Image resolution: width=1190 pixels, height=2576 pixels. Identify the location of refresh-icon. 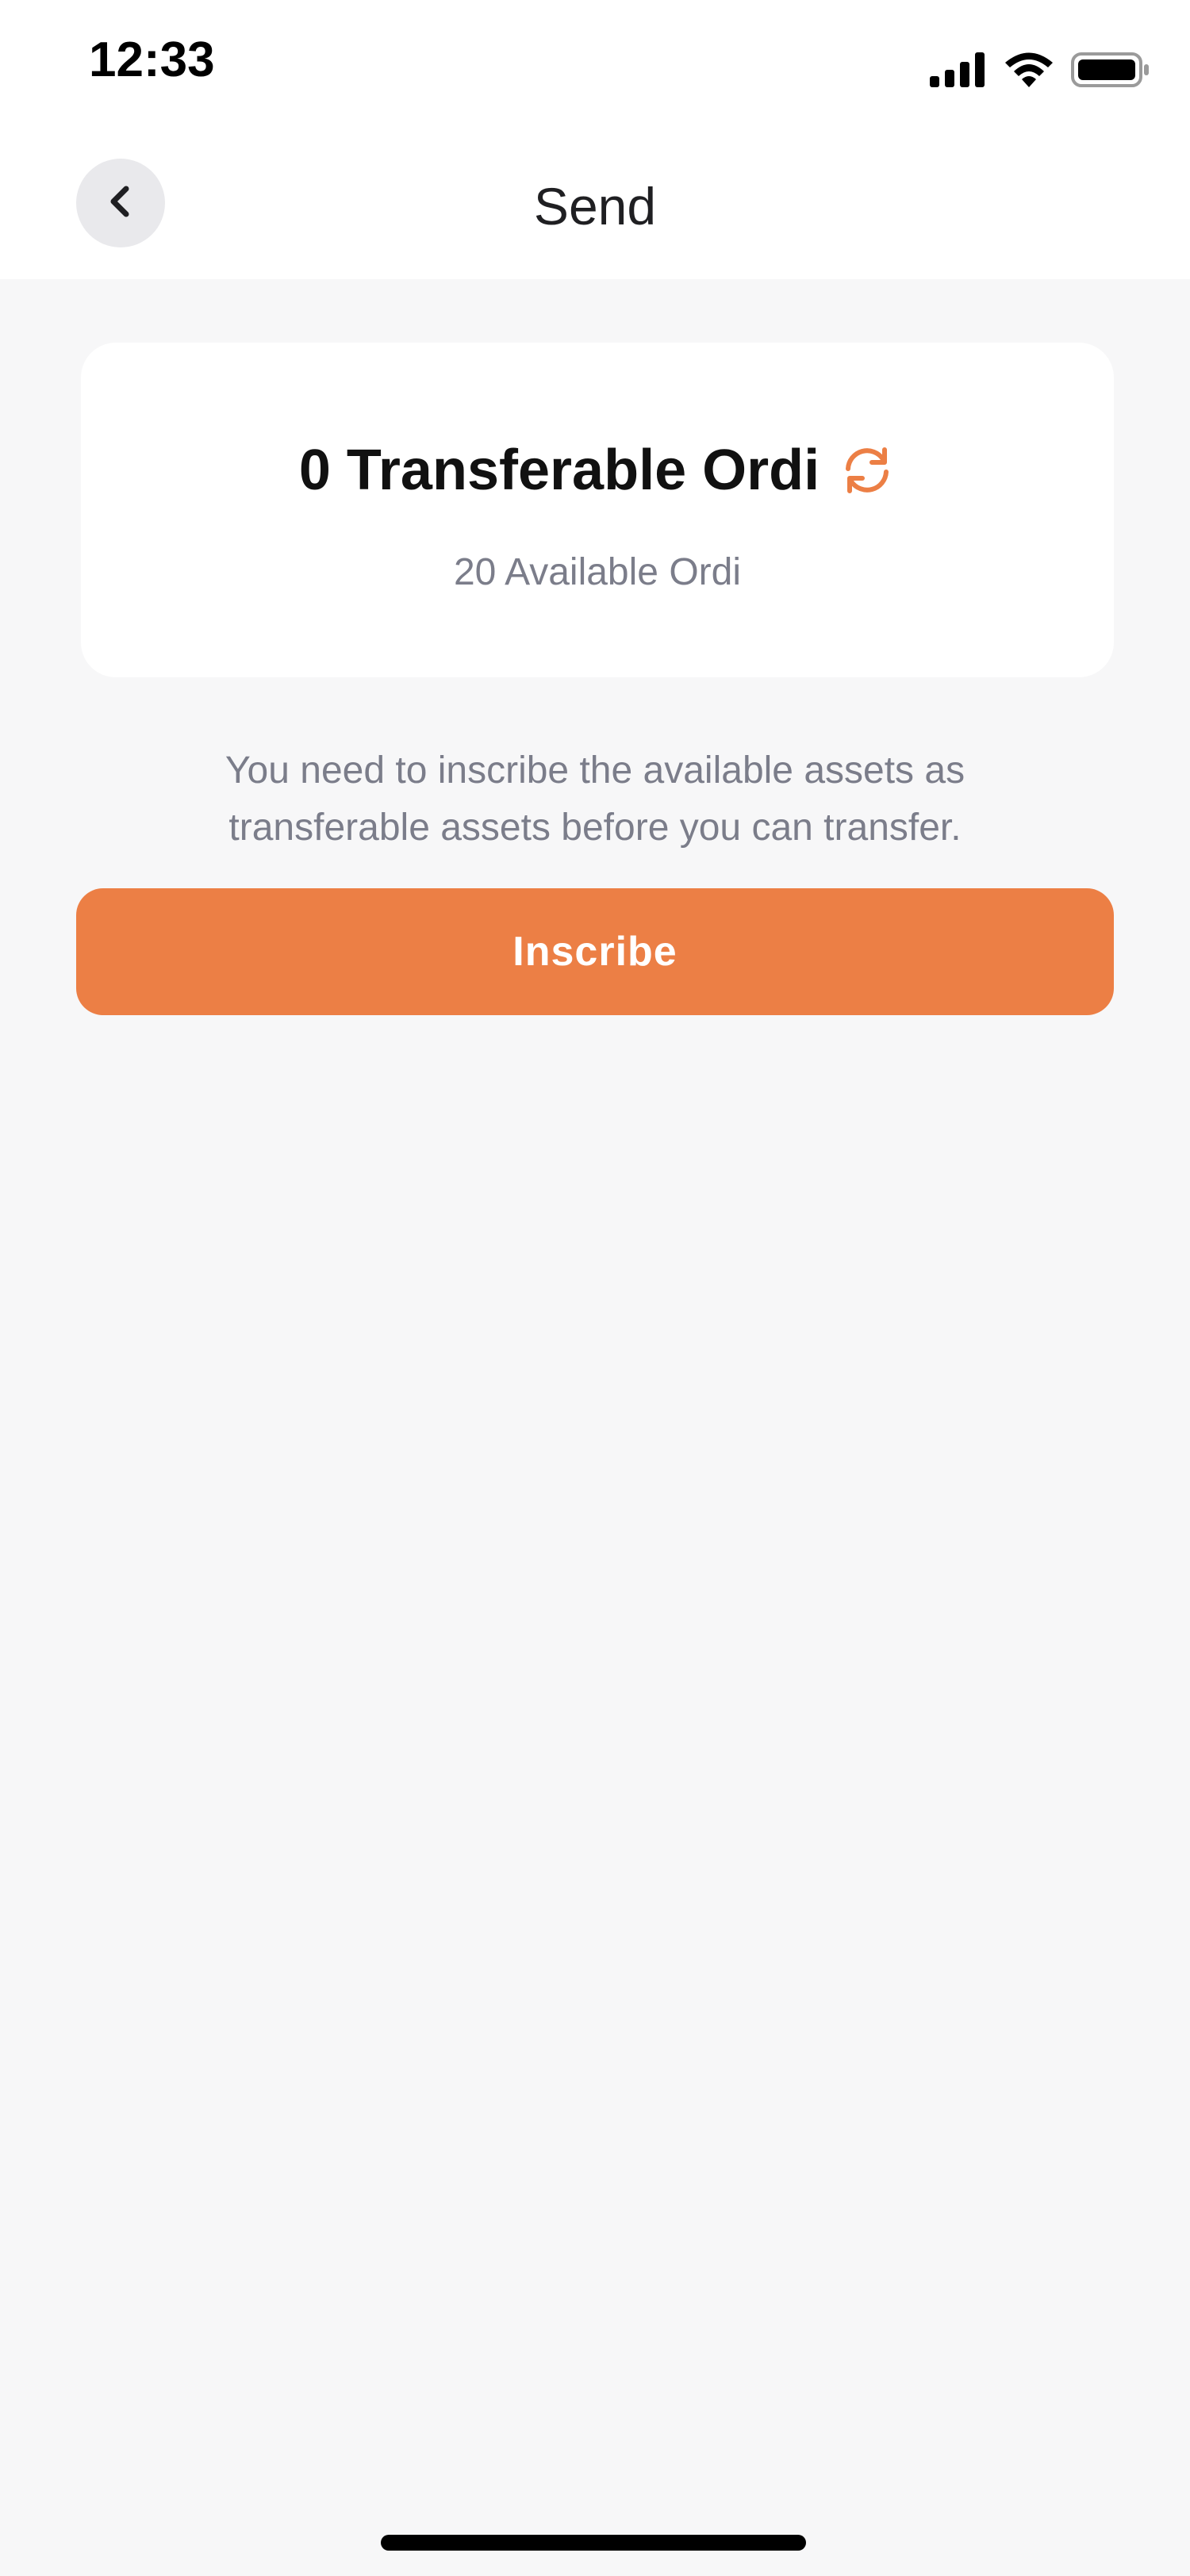
(868, 471).